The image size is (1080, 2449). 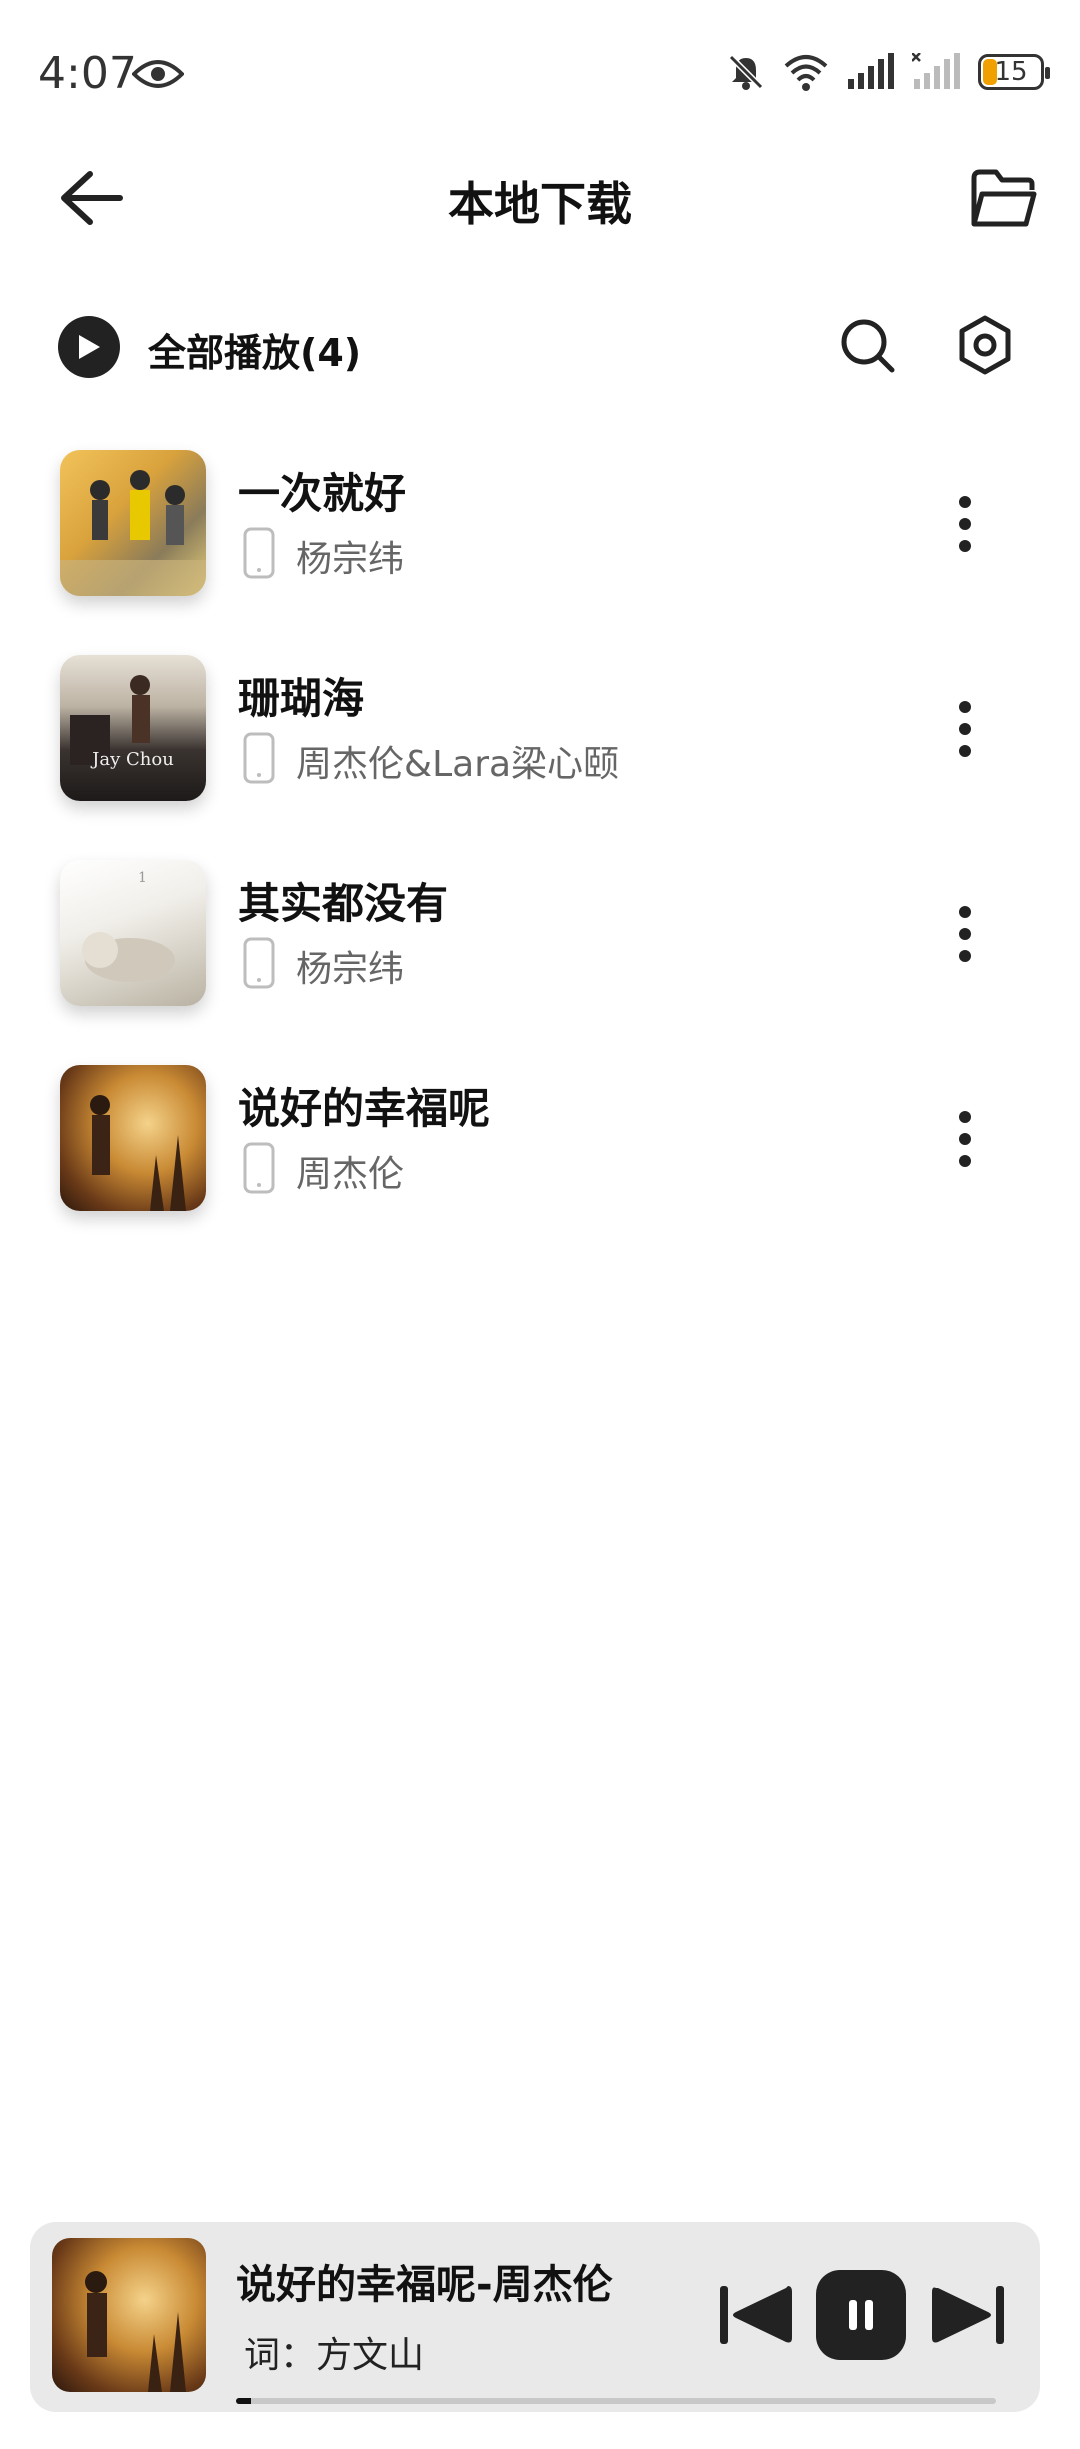 What do you see at coordinates (133, 728) in the screenshot?
I see `album-cover: Jay Chou` at bounding box center [133, 728].